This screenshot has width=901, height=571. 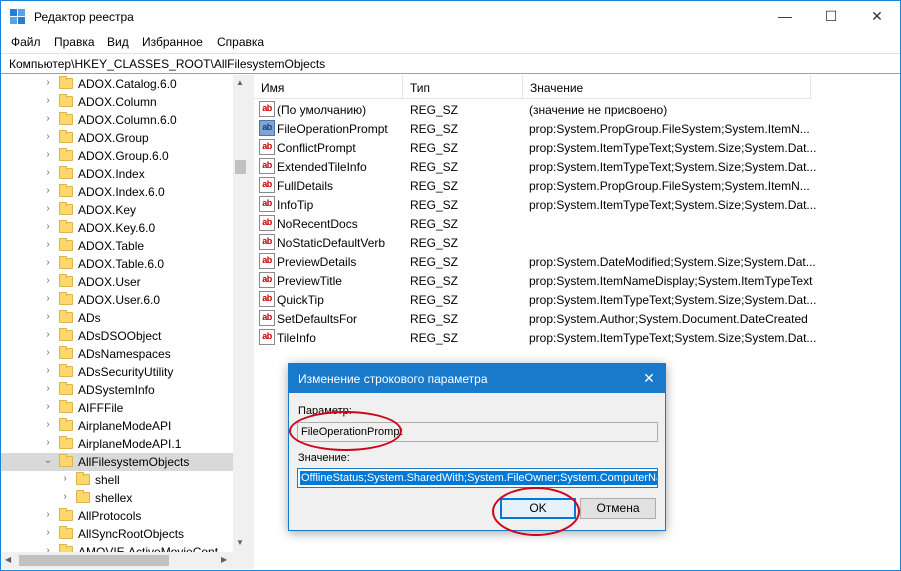 What do you see at coordinates (117, 246) in the screenshot?
I see `tree-item: › ADOX.Table` at bounding box center [117, 246].